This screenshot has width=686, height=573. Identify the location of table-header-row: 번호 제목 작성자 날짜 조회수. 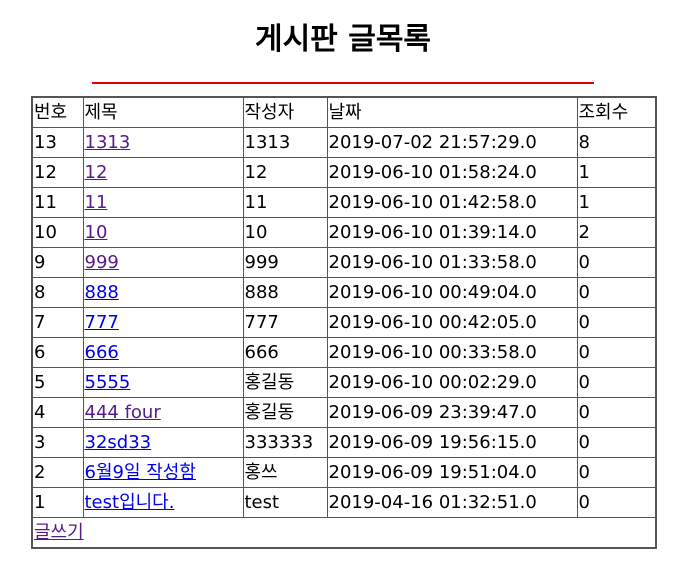
(344, 112).